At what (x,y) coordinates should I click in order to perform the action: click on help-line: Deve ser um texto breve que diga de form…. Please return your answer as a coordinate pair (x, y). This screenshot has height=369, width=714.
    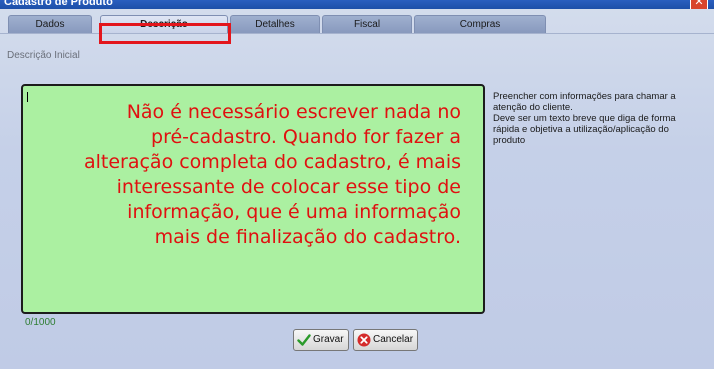
    Looking at the image, I should click on (584, 129).